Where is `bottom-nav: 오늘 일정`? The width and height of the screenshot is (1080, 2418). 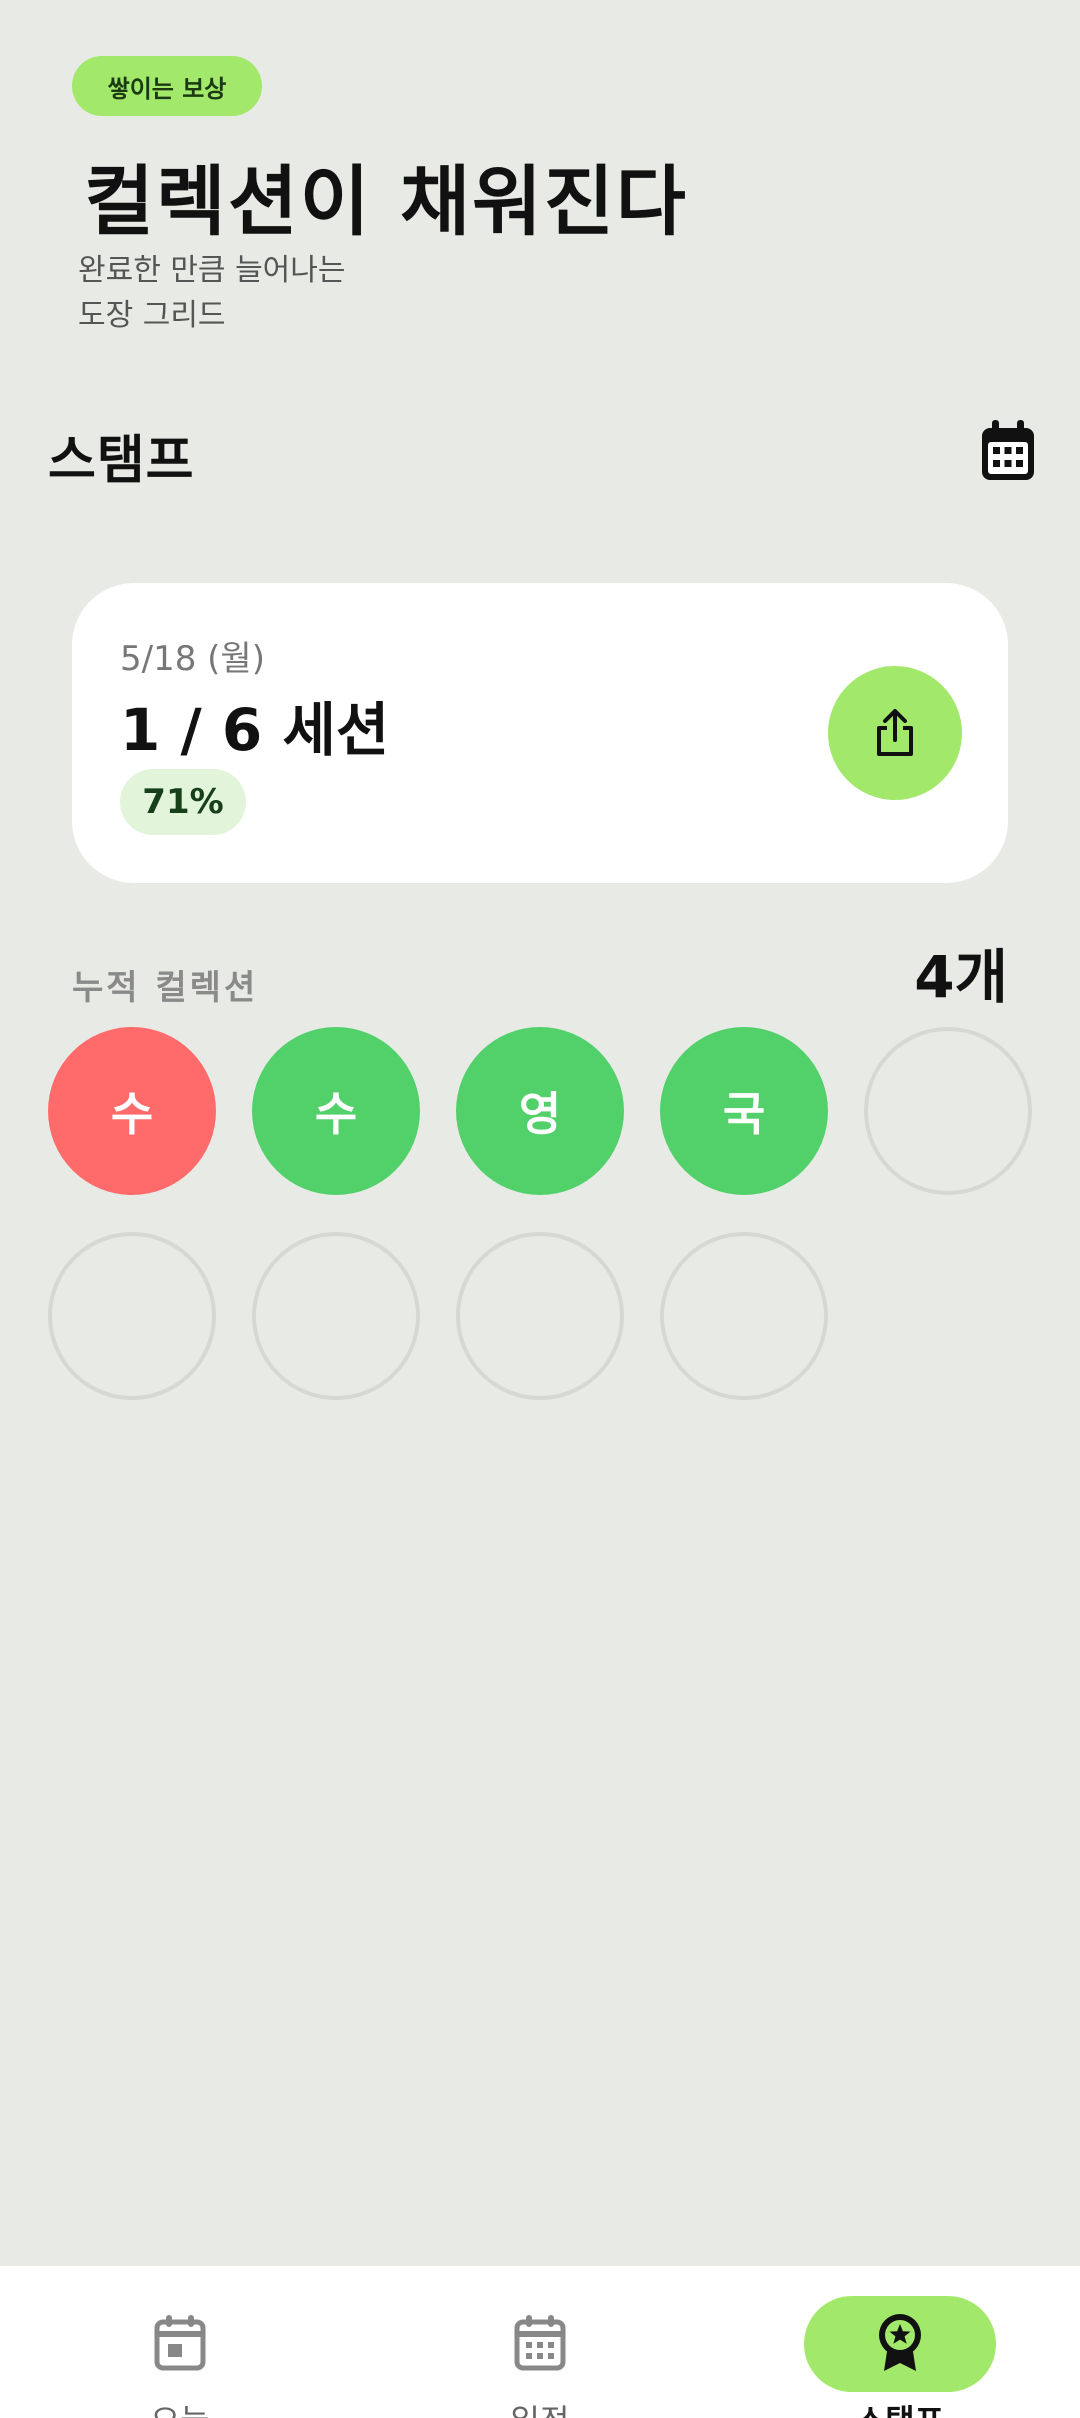
bottom-nav: 오늘 일정 is located at coordinates (540, 2342).